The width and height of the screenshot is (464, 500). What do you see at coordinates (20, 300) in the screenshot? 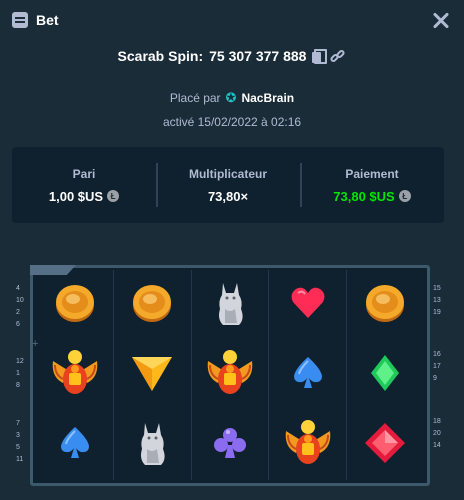
I see `payline-number: 10` at bounding box center [20, 300].